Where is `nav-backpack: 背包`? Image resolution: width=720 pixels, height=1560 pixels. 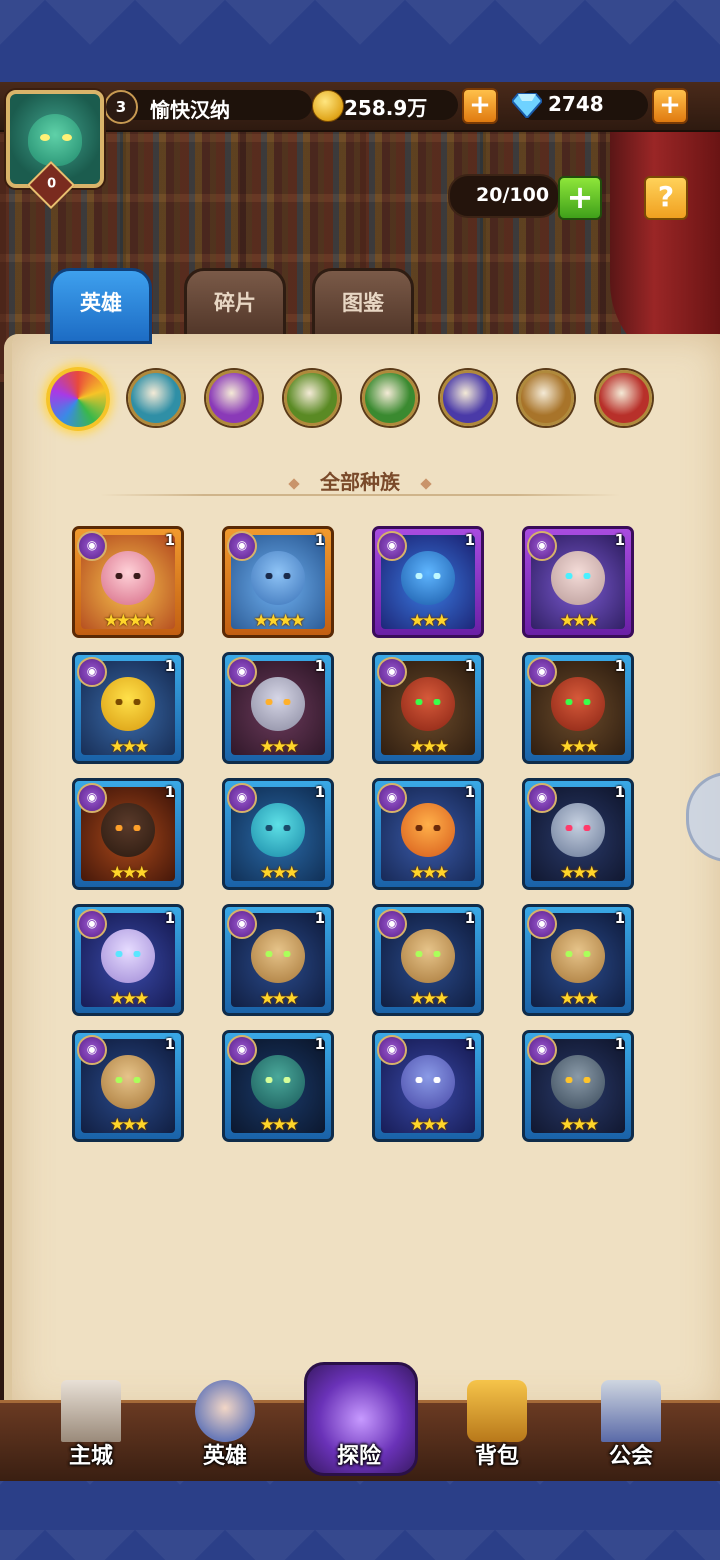
nav-backpack: 背包 is located at coordinates (497, 1428).